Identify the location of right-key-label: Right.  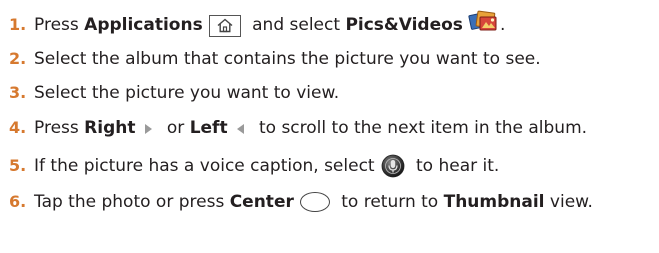
(110, 128).